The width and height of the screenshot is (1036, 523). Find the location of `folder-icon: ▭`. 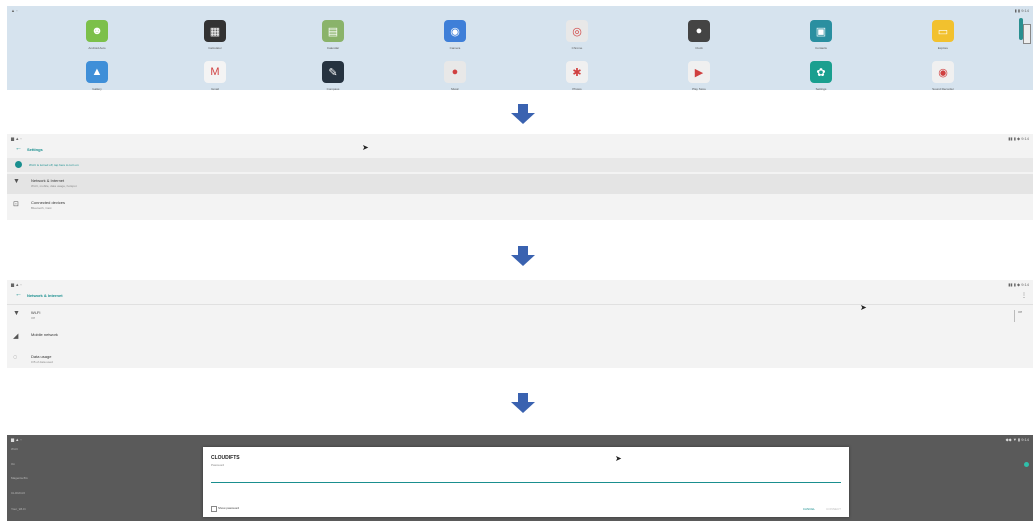

folder-icon: ▭ is located at coordinates (943, 31).